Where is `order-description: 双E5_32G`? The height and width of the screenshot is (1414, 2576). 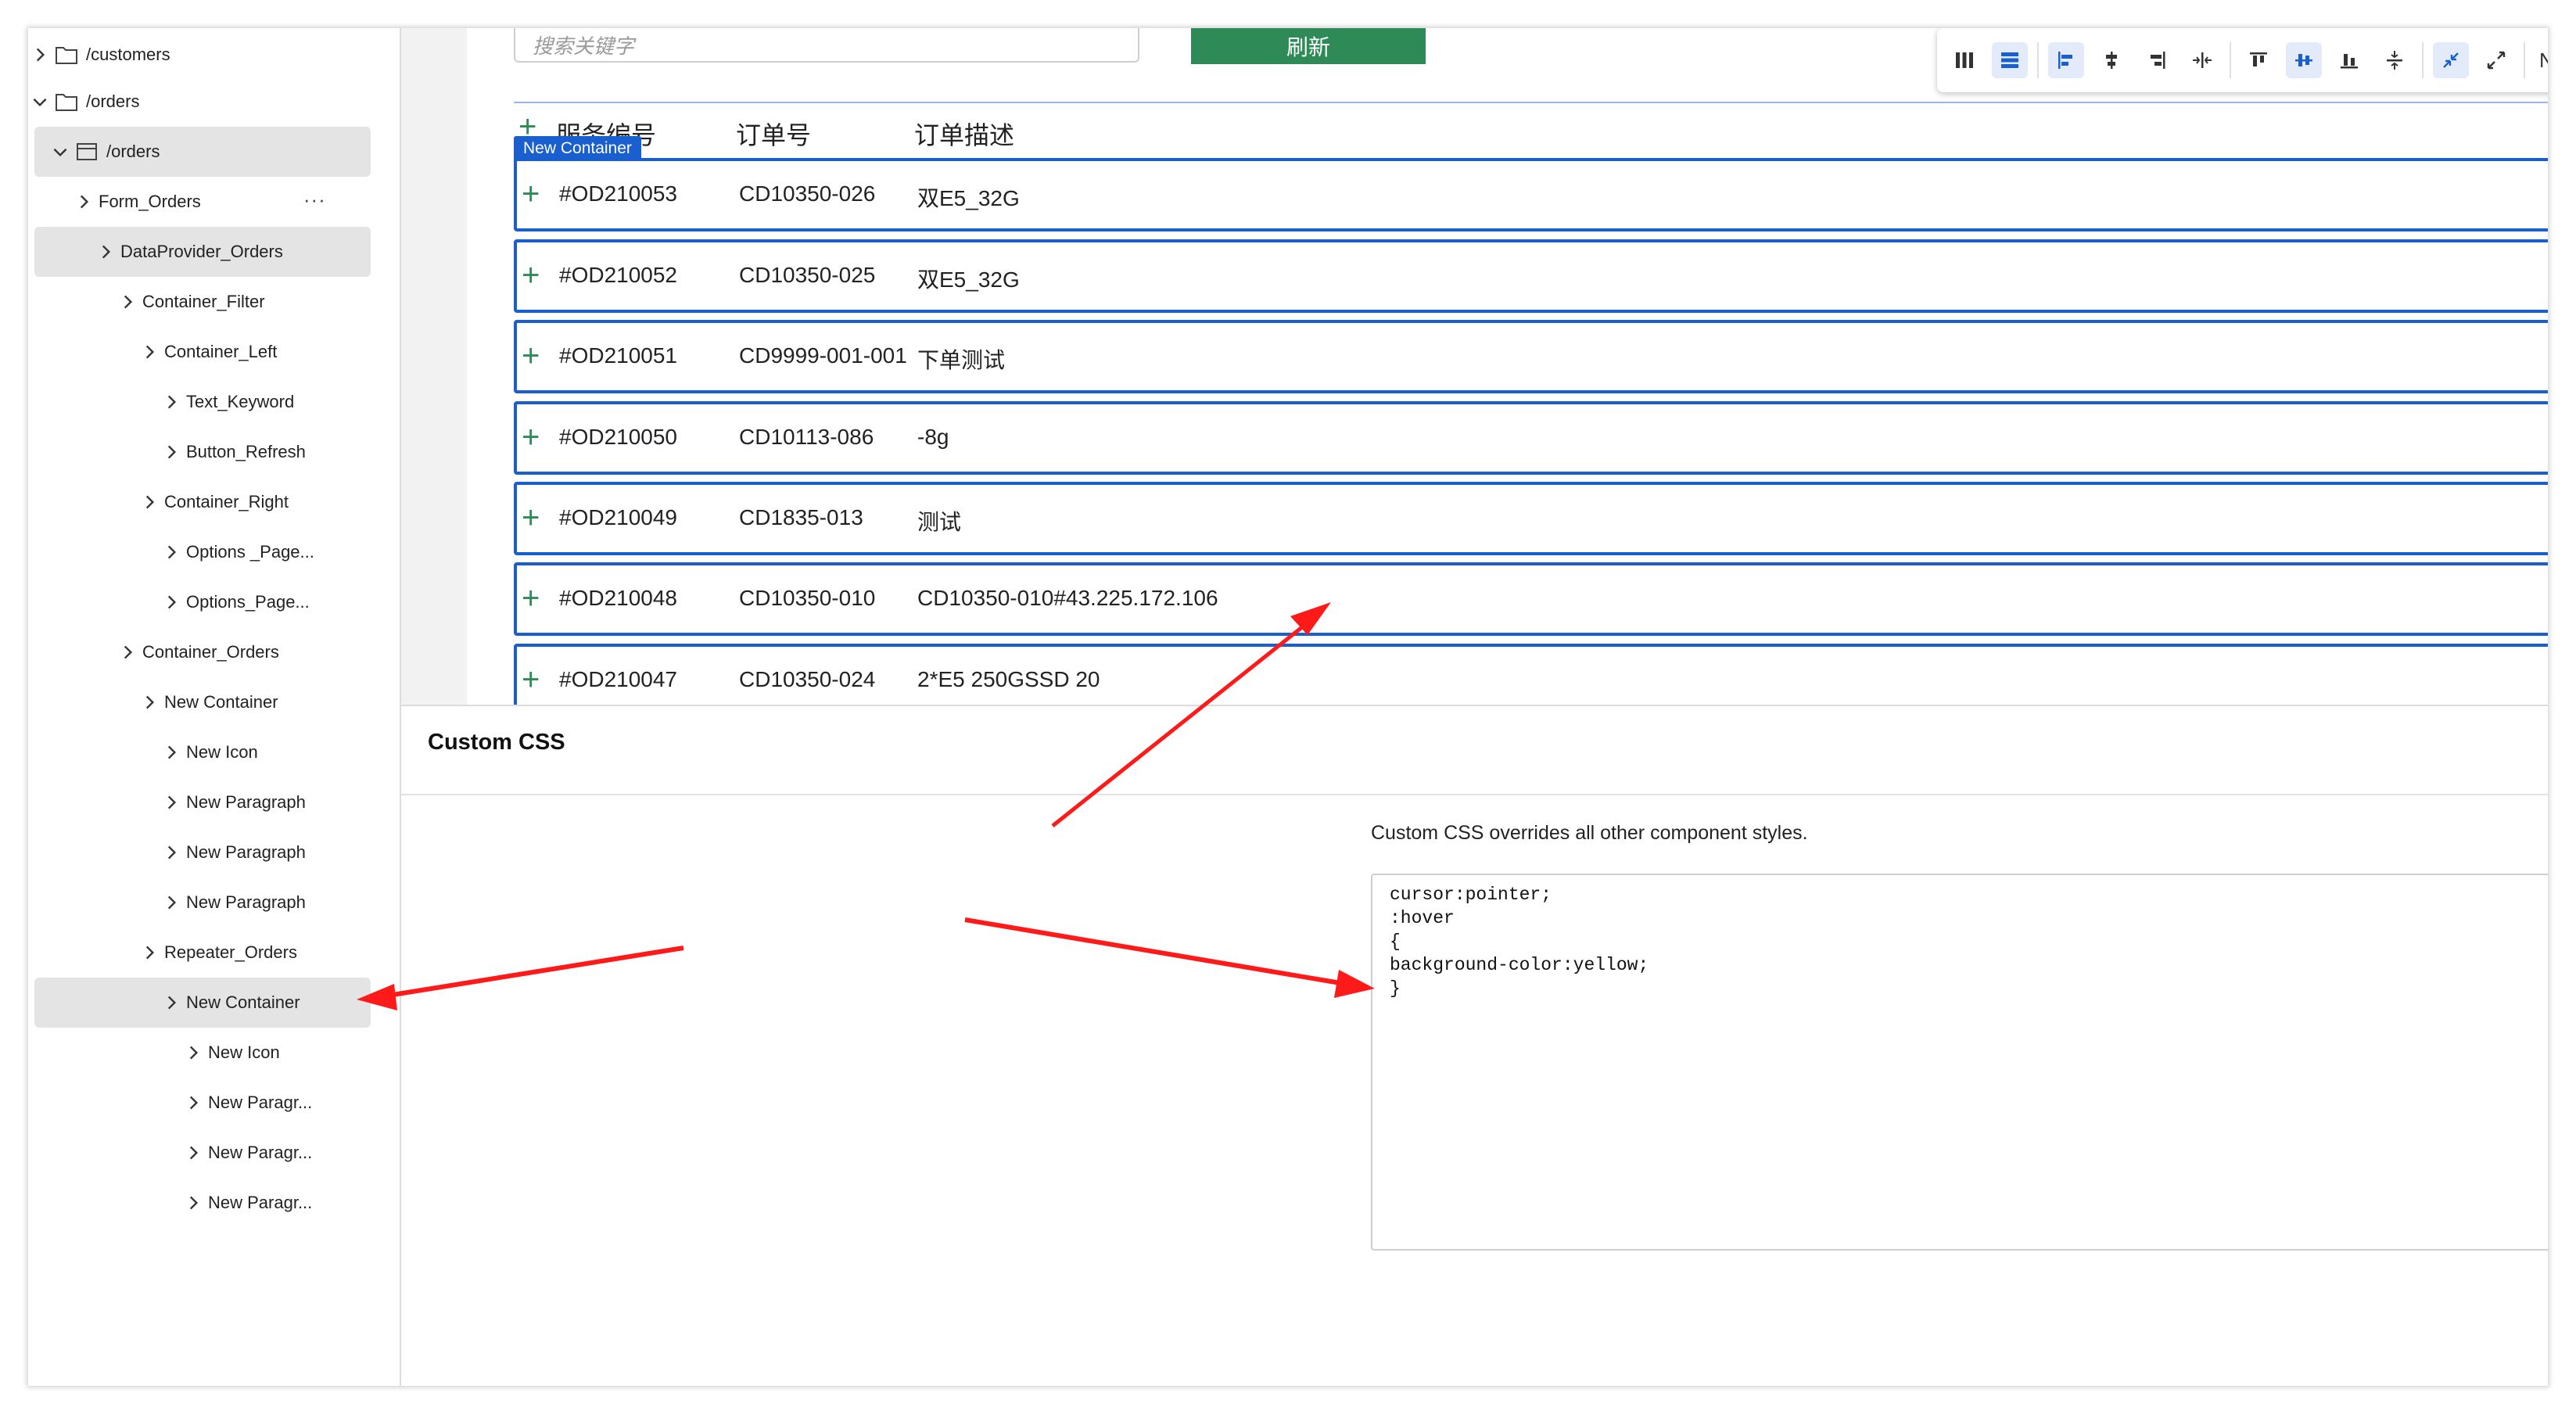 order-description: 双E5_32G is located at coordinates (969, 279).